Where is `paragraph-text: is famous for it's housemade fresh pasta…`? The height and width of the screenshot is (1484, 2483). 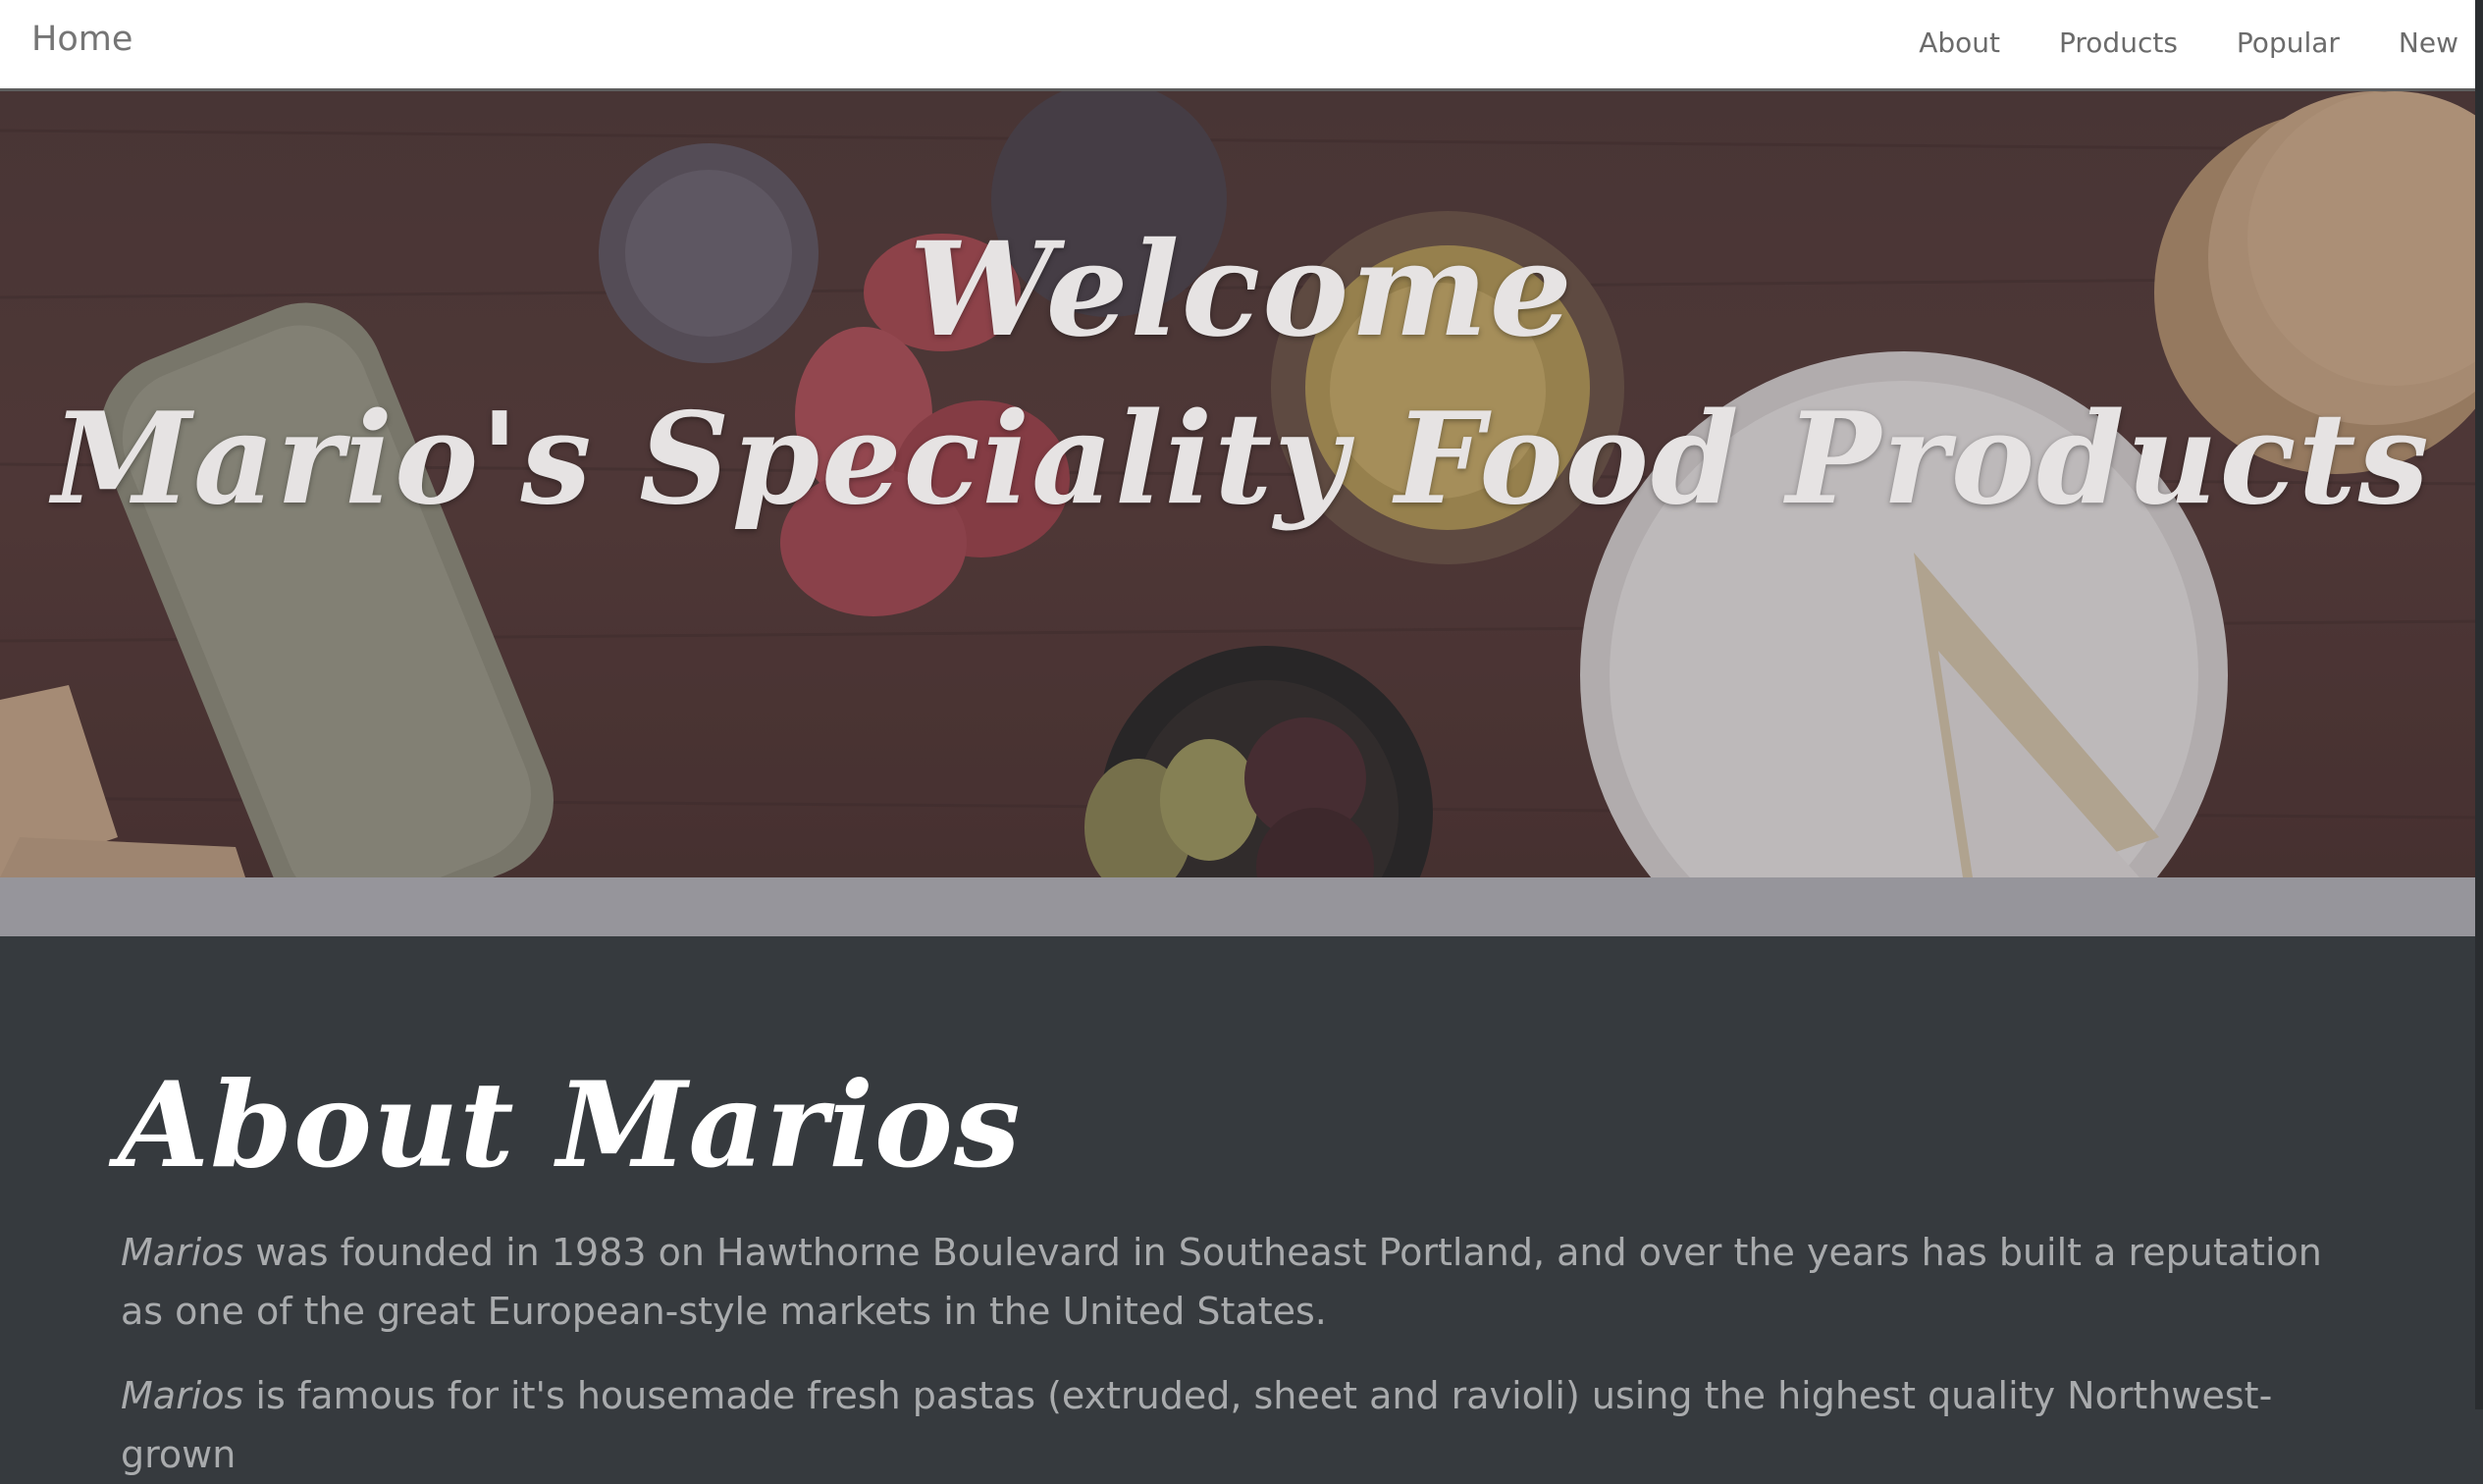
paragraph-text: is famous for it's housemade fresh pasta… is located at coordinates (1197, 1425).